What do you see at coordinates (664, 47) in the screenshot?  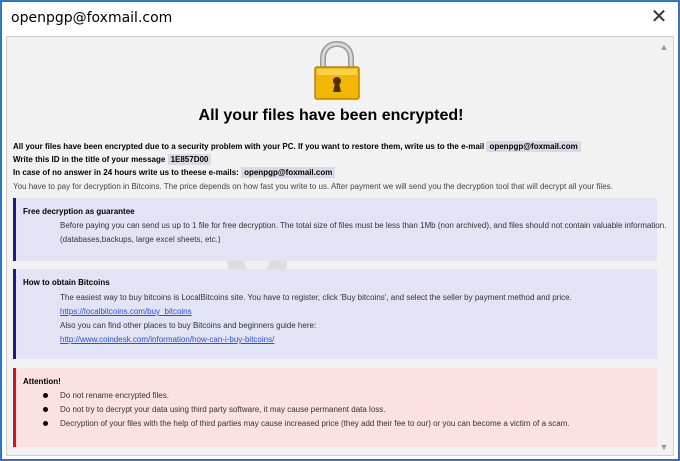 I see `scroll-up-arrow-icon: ▲` at bounding box center [664, 47].